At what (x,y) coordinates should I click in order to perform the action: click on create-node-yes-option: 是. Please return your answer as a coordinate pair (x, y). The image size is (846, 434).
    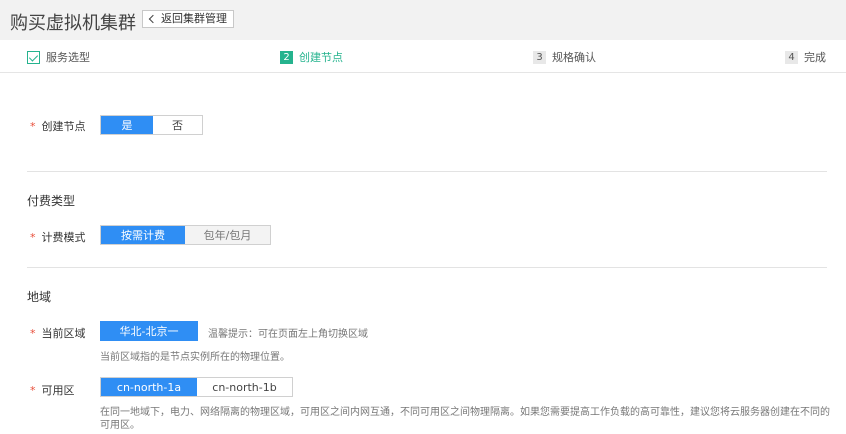
    Looking at the image, I should click on (127, 125).